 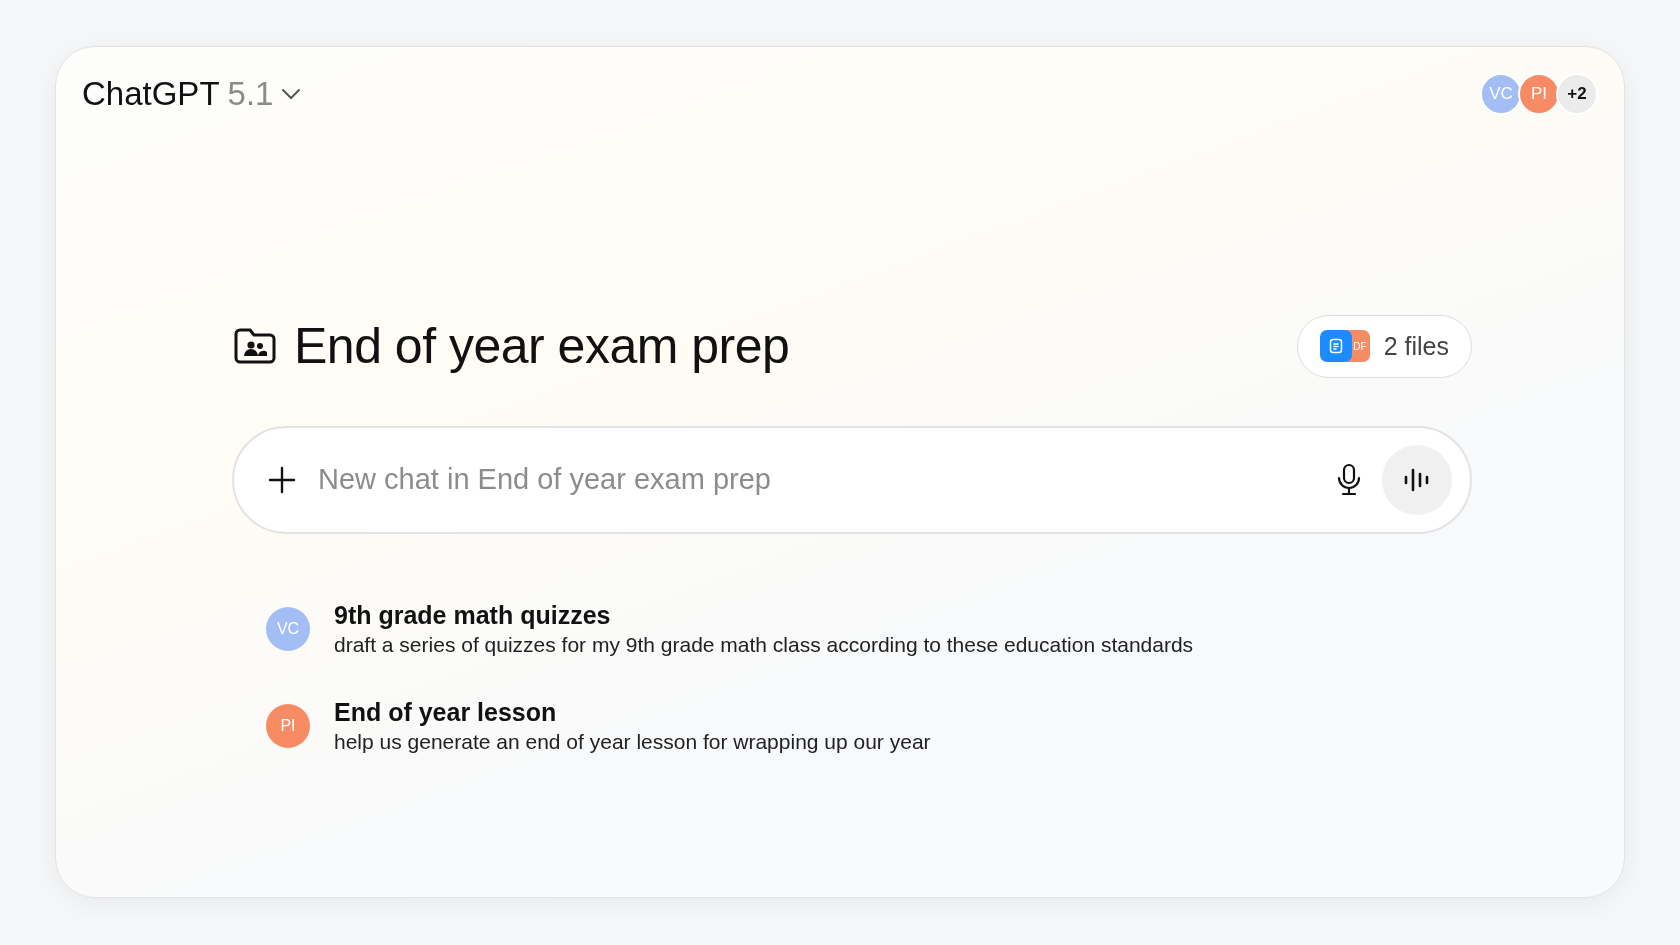 I want to click on composer-bar: New chat in End of year exam prep, so click(x=852, y=480).